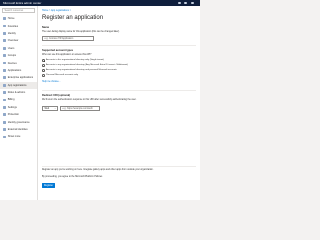 This screenshot has height=240, width=320. Describe the element at coordinates (80, 108) in the screenshot. I see `redirect-uri-input: e.g. https://example.com/auth` at that location.